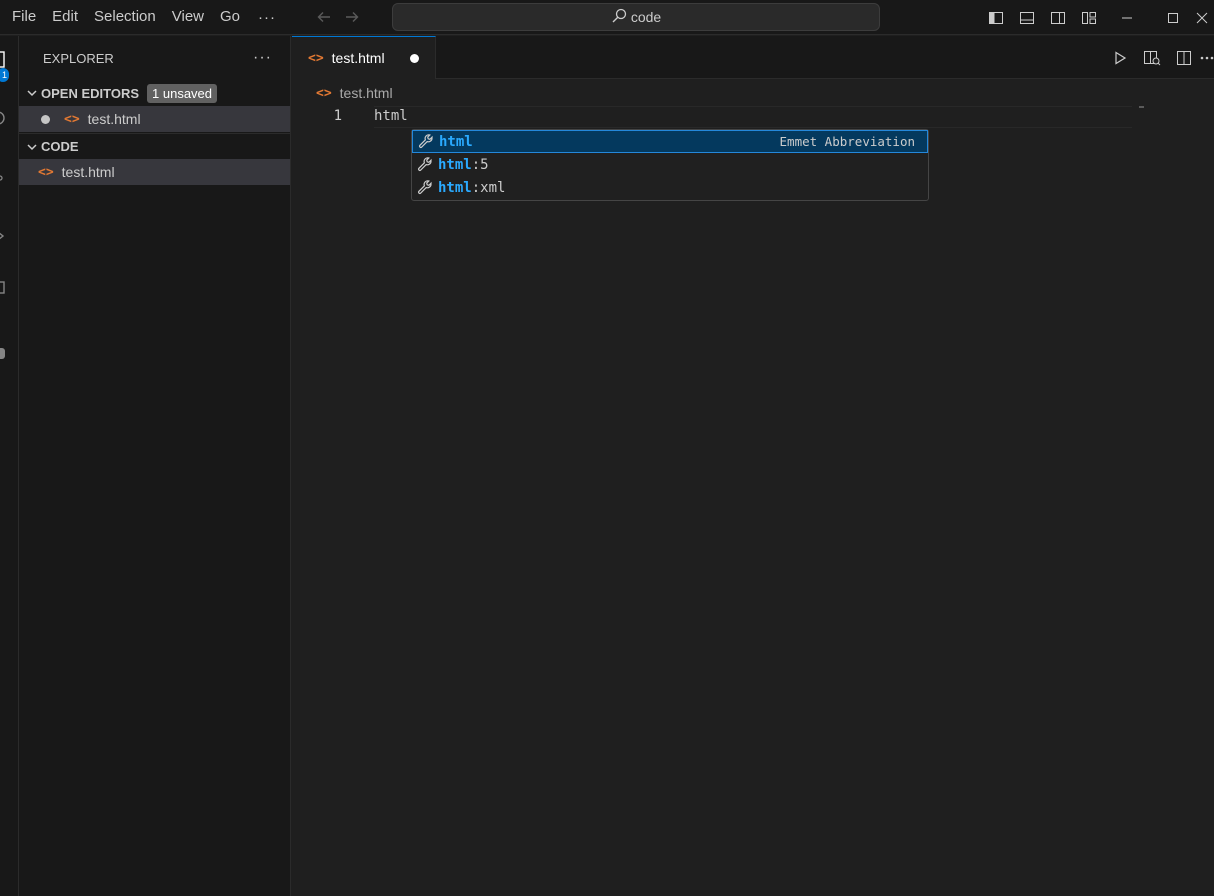 Image resolution: width=1214 pixels, height=896 pixels. What do you see at coordinates (646, 17) in the screenshot?
I see `search-text: code` at bounding box center [646, 17].